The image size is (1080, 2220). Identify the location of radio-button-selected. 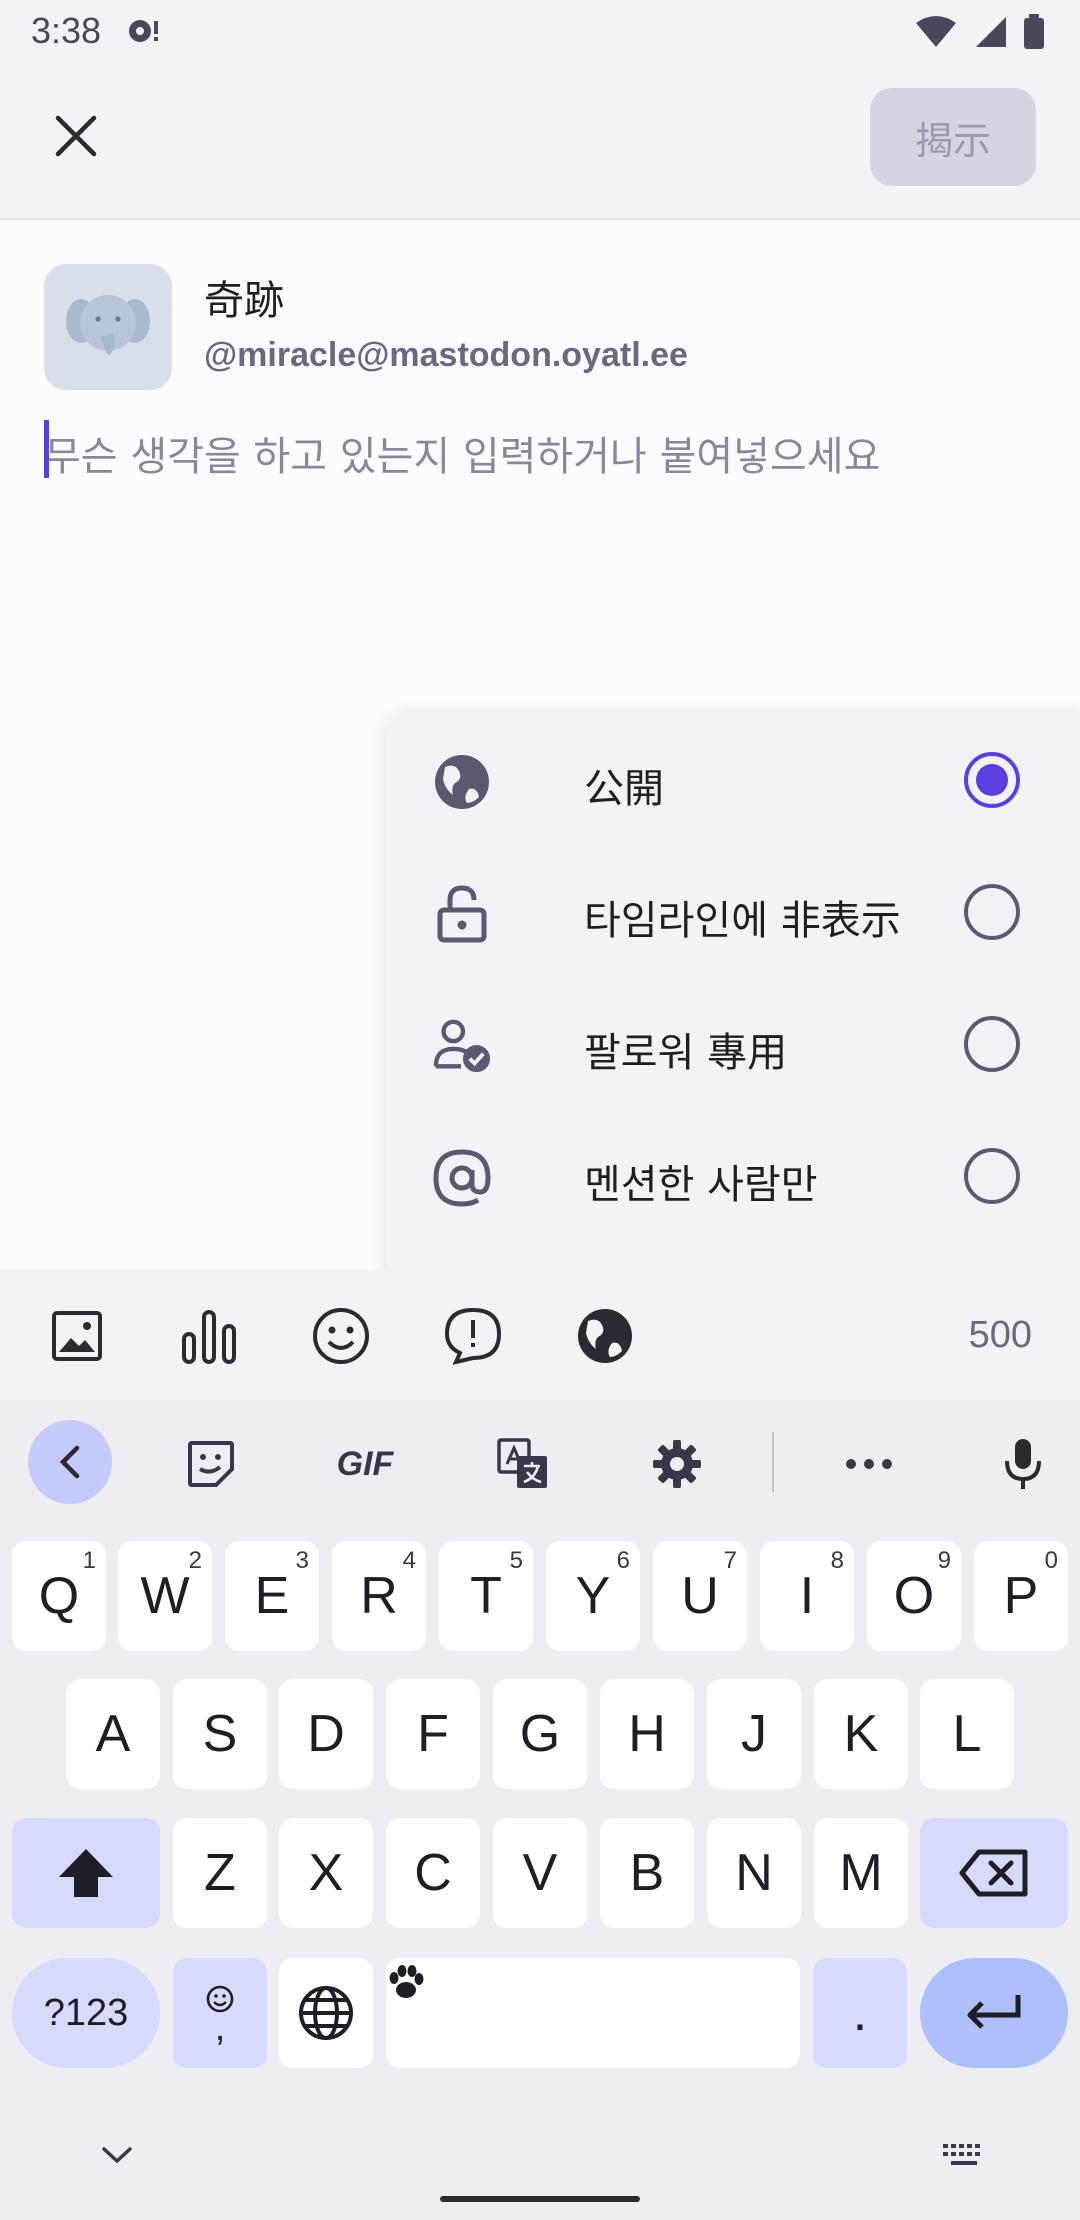
(992, 780).